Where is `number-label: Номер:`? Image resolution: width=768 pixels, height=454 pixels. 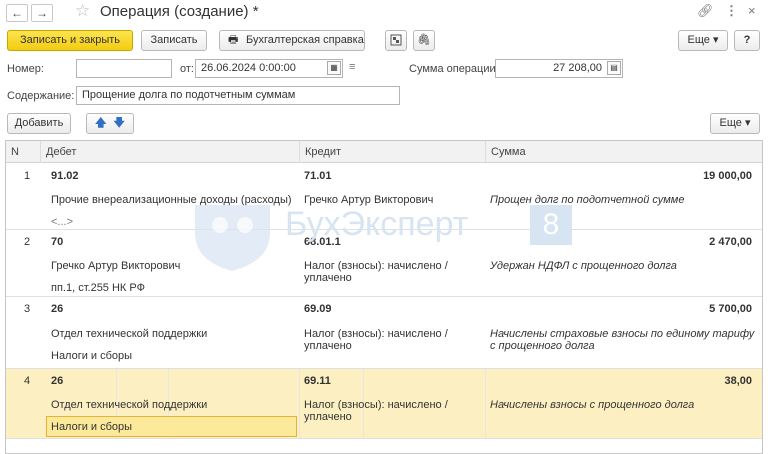
number-label: Номер: is located at coordinates (25, 69).